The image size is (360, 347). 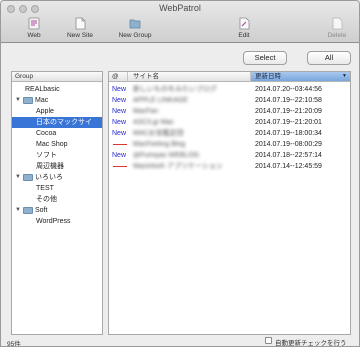 I want to click on group-item-test: TEST, so click(x=57, y=188).